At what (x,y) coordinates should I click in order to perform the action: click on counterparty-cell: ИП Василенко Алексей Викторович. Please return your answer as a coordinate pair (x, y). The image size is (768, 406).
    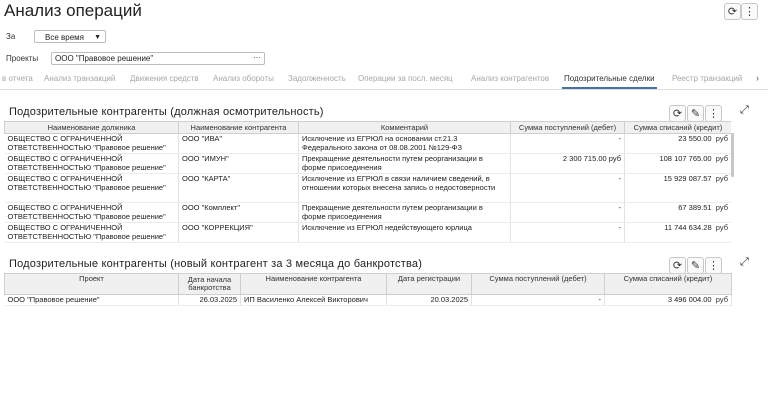
    Looking at the image, I should click on (313, 300).